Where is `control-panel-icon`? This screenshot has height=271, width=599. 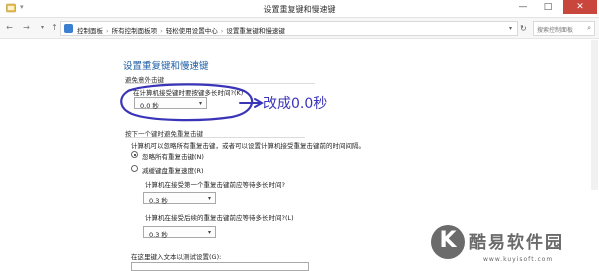
control-panel-icon is located at coordinates (68, 28).